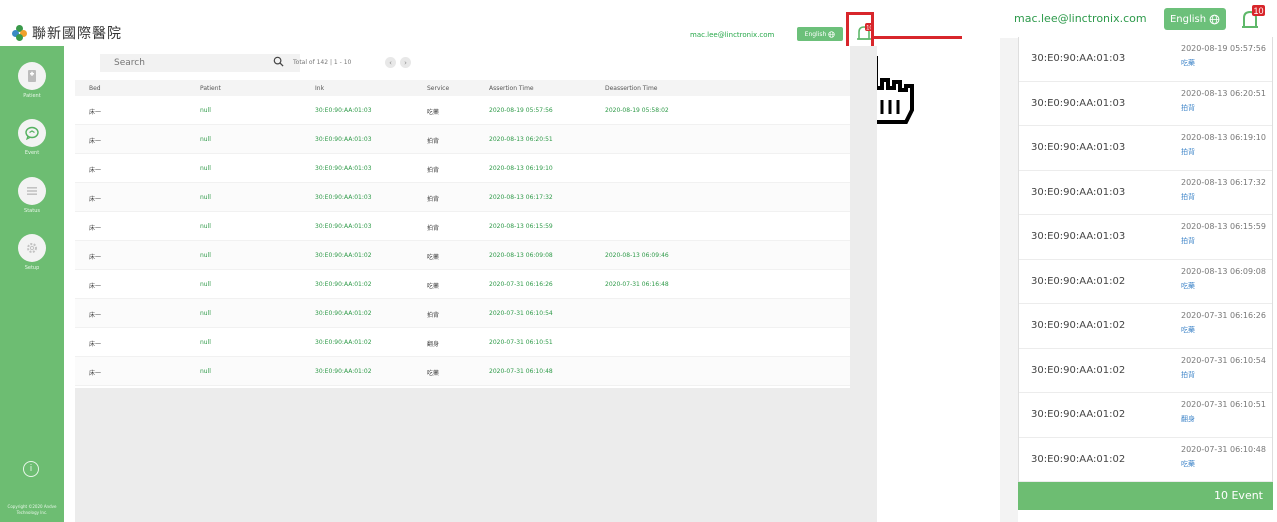 The width and height of the screenshot is (1277, 522). I want to click on sidebar-item-setup: Setup, so click(32, 252).